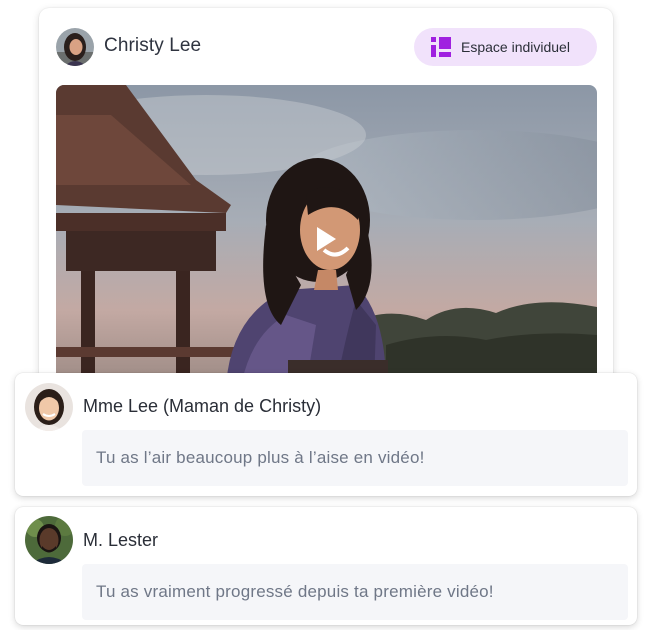 Image resolution: width=645 pixels, height=630 pixels. What do you see at coordinates (515, 47) in the screenshot?
I see `individual-space-label: Espace individuel` at bounding box center [515, 47].